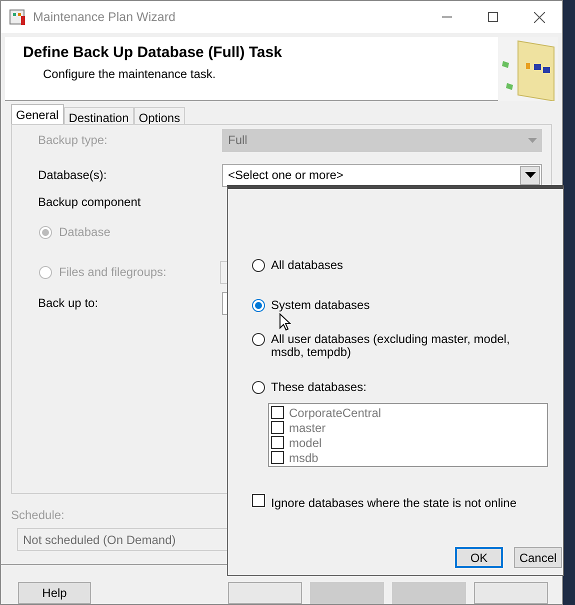 Image resolution: width=575 pixels, height=605 pixels. I want to click on list-item-label: master, so click(307, 428).